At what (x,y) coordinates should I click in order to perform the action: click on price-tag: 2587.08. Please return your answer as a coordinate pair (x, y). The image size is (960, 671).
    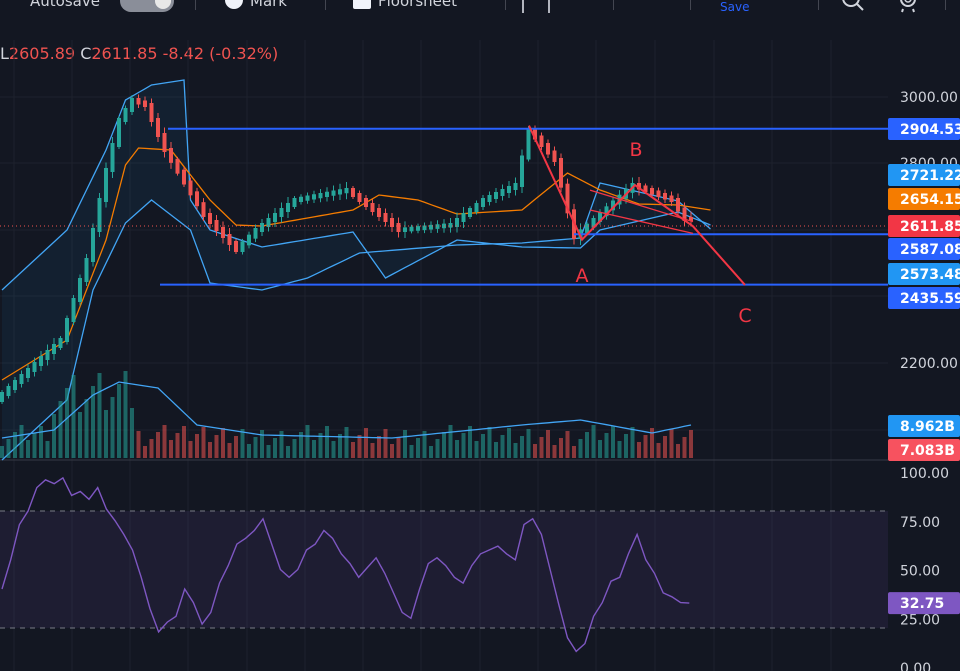
    Looking at the image, I should click on (930, 250).